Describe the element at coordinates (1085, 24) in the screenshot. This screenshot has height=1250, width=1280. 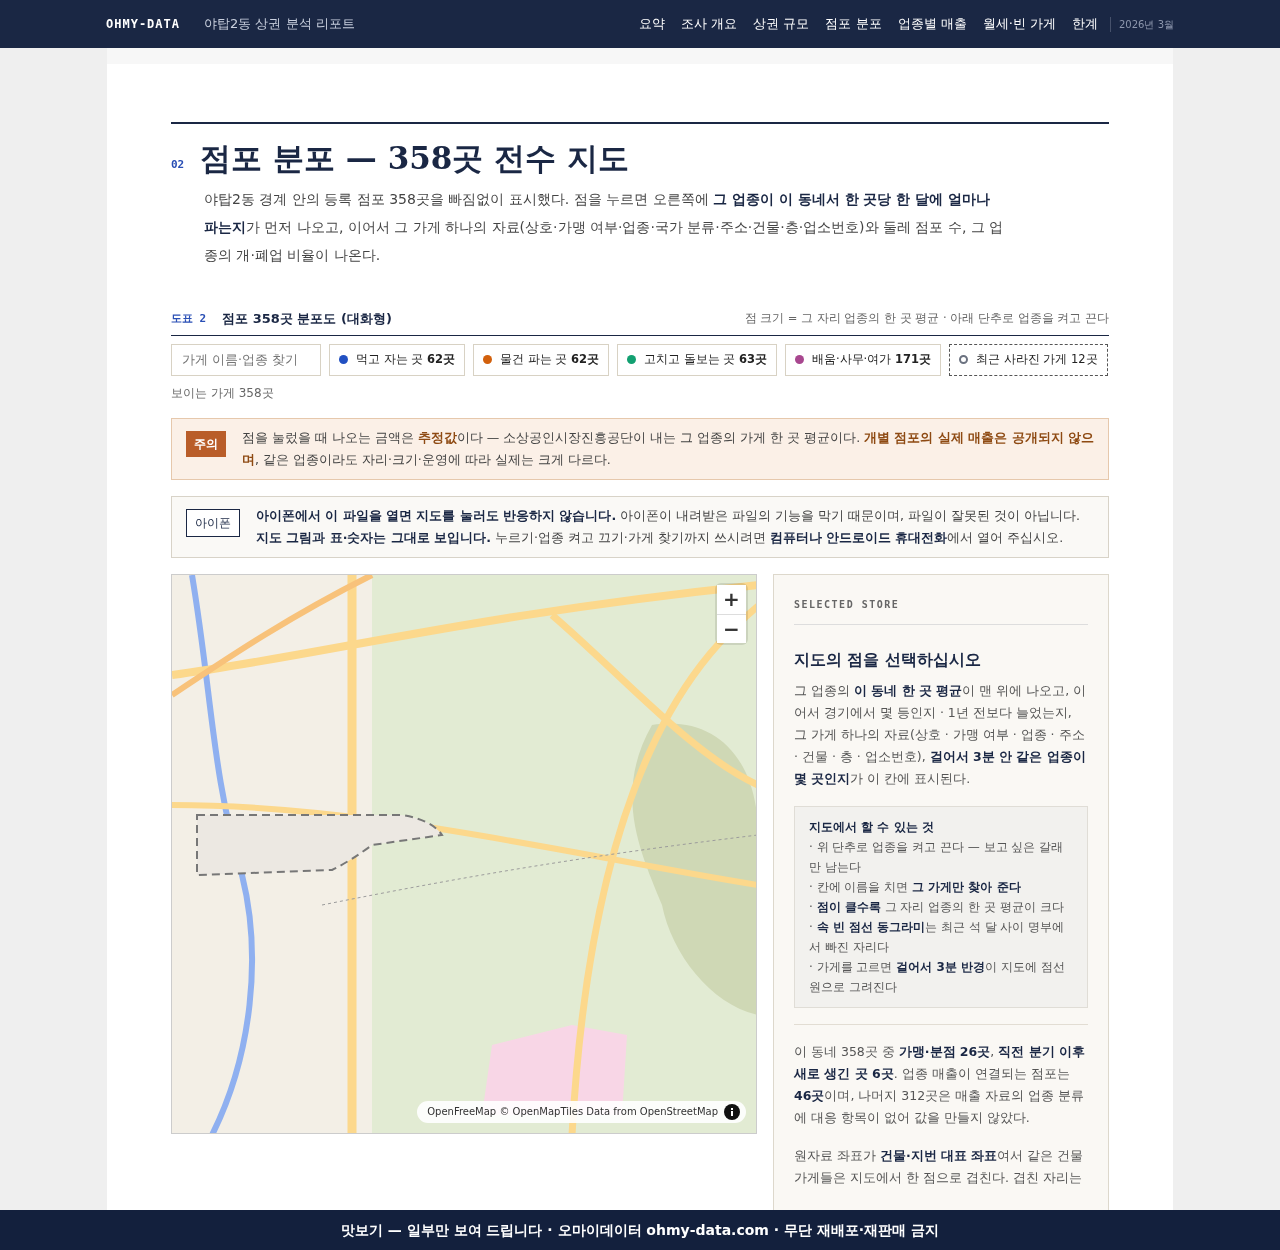
I see `nav-link-item: 한계` at that location.